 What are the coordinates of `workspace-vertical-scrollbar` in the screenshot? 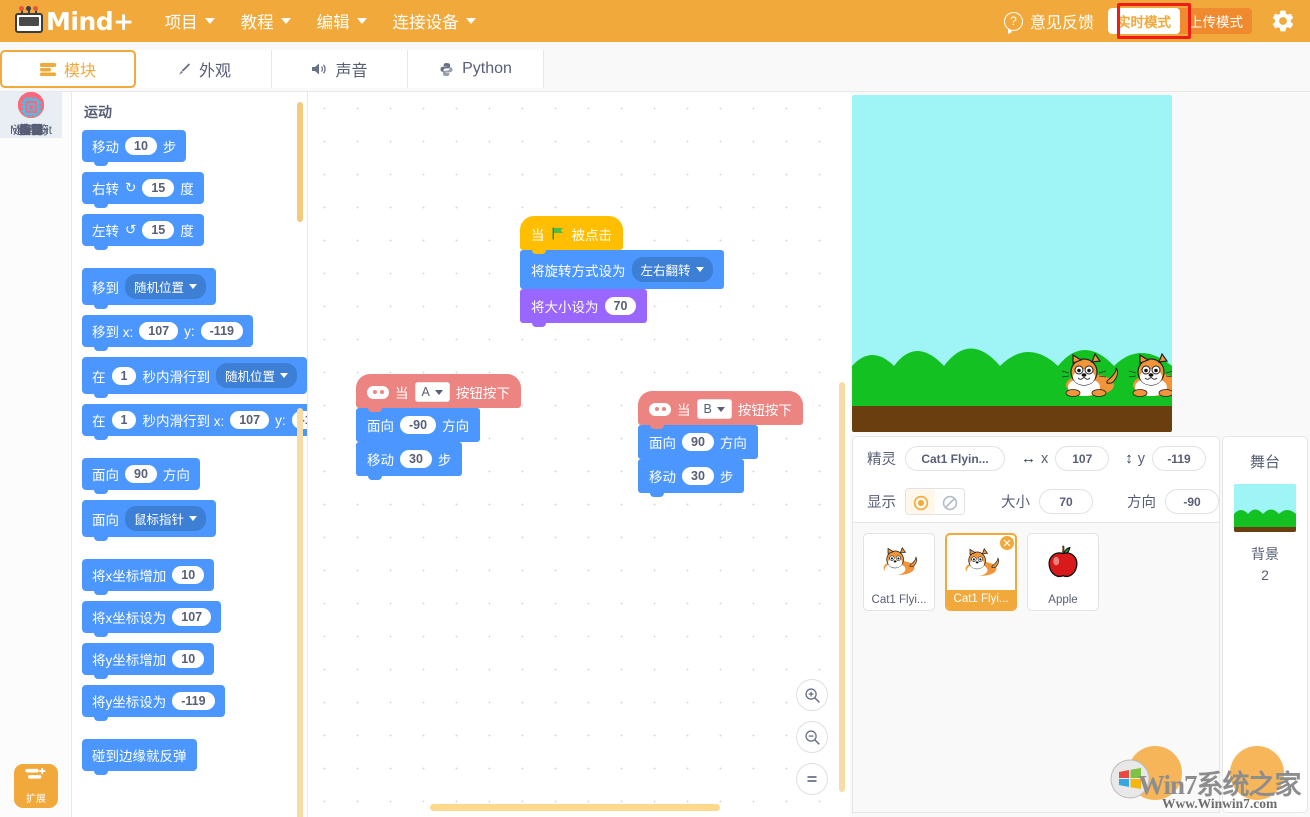 It's located at (842, 587).